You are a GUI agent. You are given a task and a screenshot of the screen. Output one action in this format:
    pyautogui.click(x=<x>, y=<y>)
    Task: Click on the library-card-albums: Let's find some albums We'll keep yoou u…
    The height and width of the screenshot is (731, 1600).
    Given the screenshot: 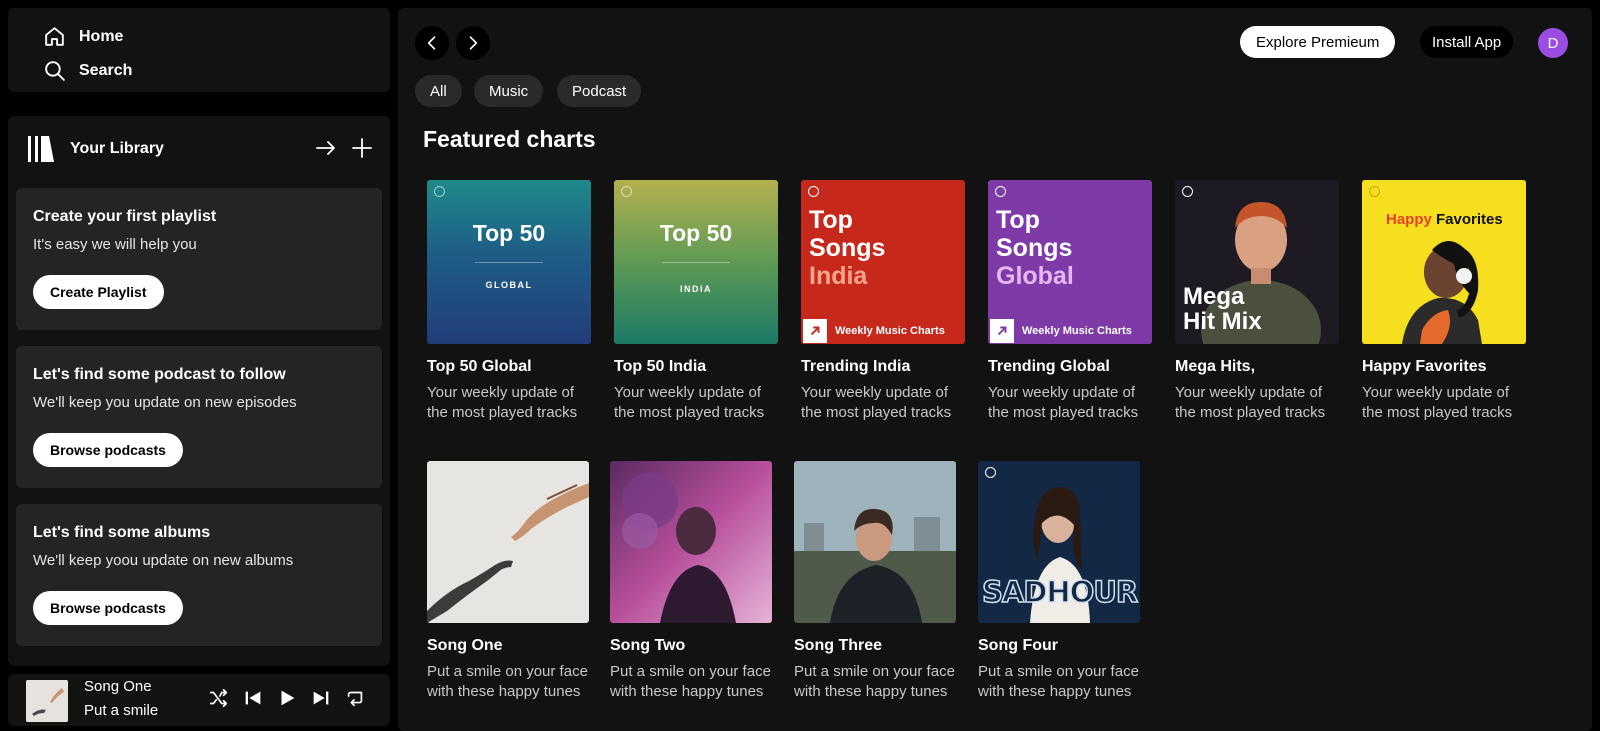 What is the action you would take?
    pyautogui.click(x=199, y=575)
    